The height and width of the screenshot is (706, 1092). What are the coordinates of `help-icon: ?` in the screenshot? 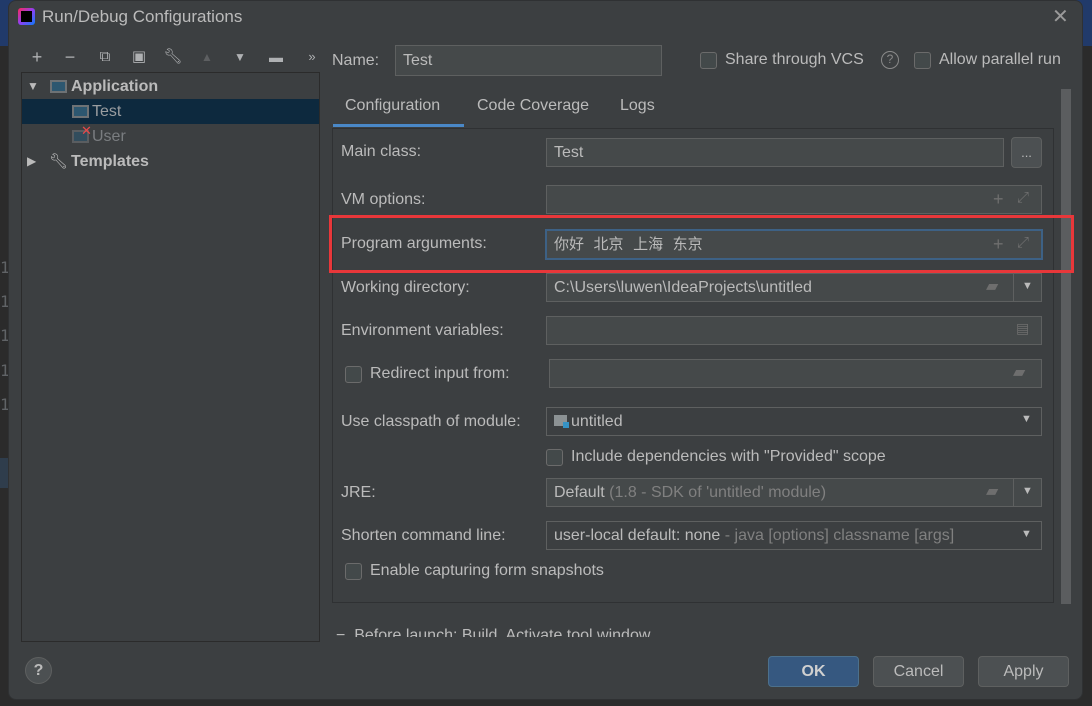 It's located at (890, 60).